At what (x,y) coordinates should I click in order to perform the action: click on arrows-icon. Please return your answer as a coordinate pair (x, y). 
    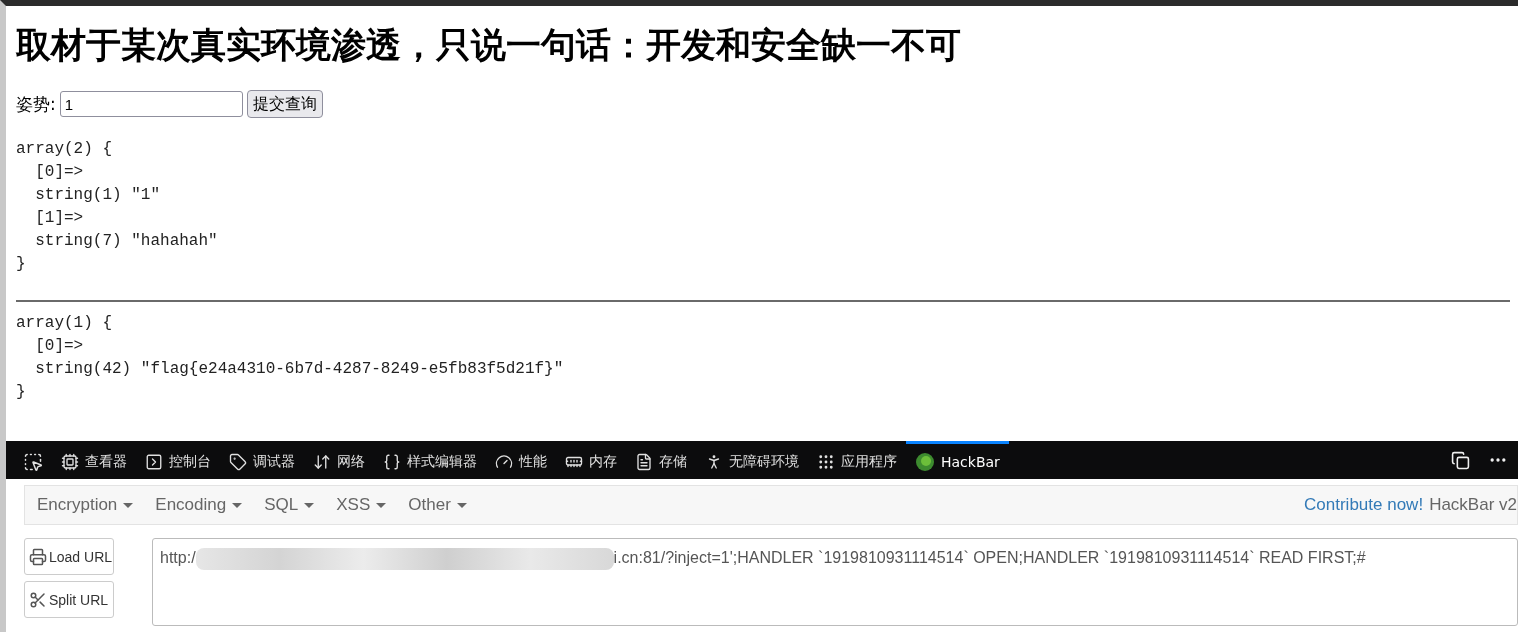
    Looking at the image, I should click on (322, 461).